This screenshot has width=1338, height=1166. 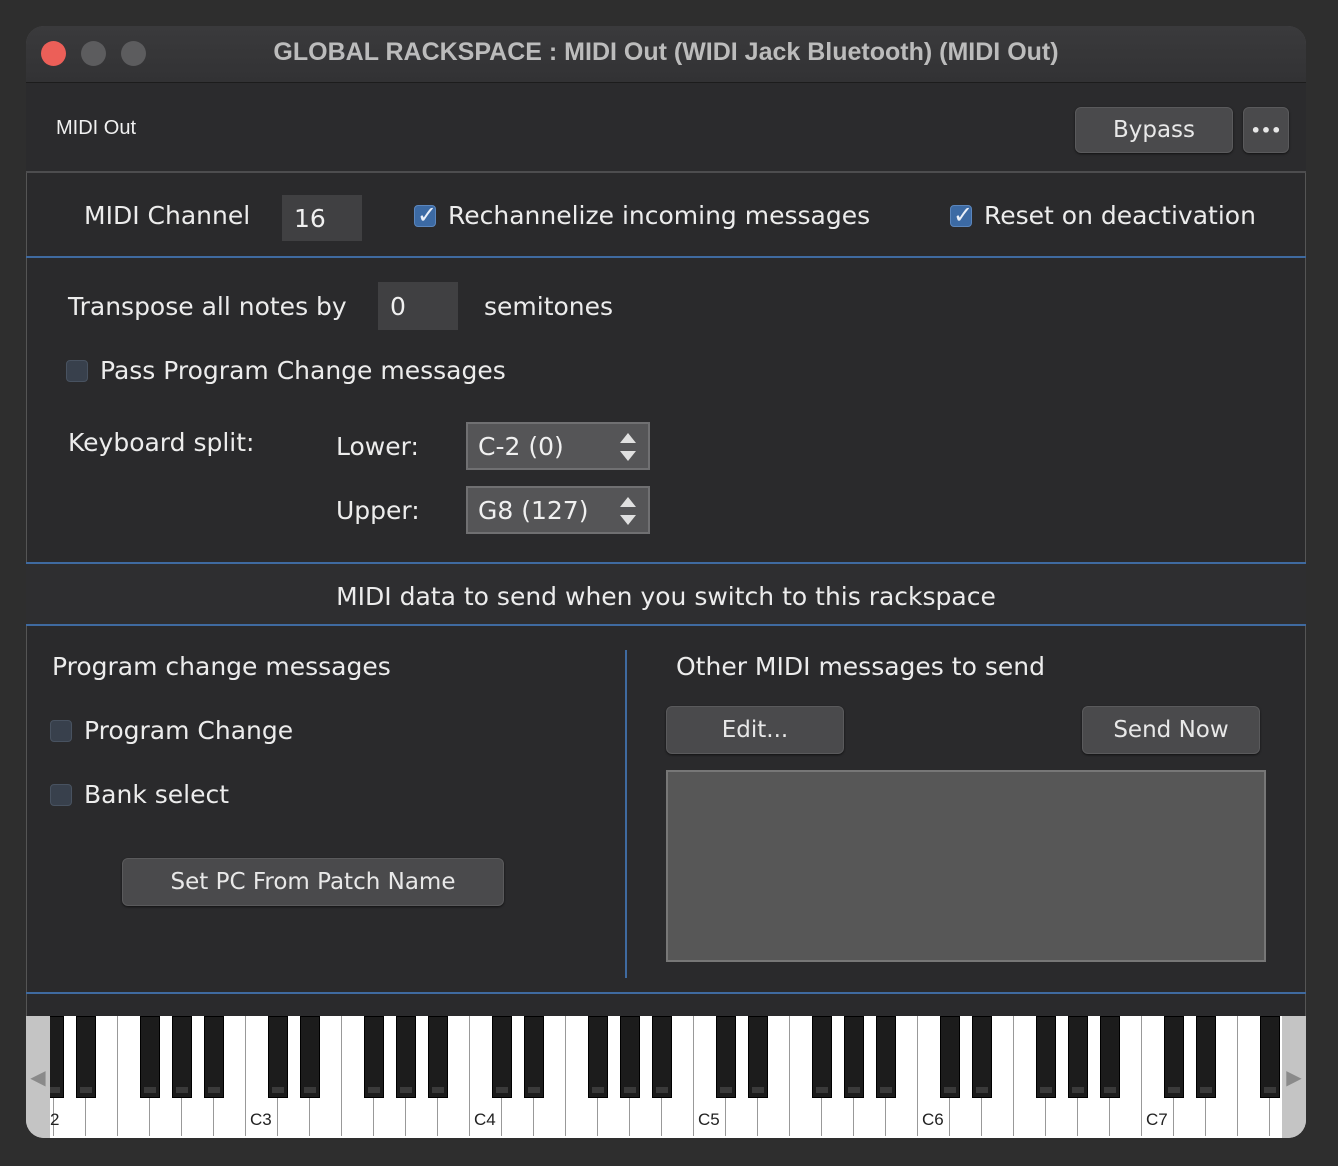 What do you see at coordinates (1157, 1119) in the screenshot?
I see `octave-label: C7` at bounding box center [1157, 1119].